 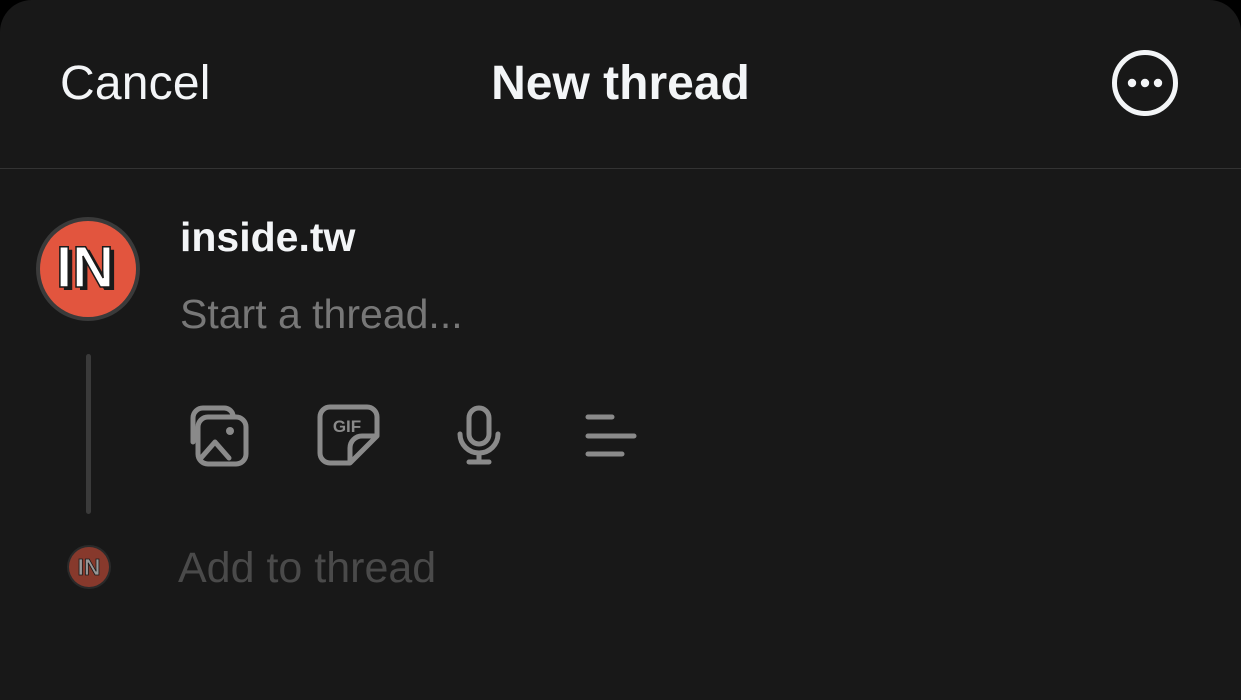 I want to click on gif-icon: GIF, so click(x=348, y=435).